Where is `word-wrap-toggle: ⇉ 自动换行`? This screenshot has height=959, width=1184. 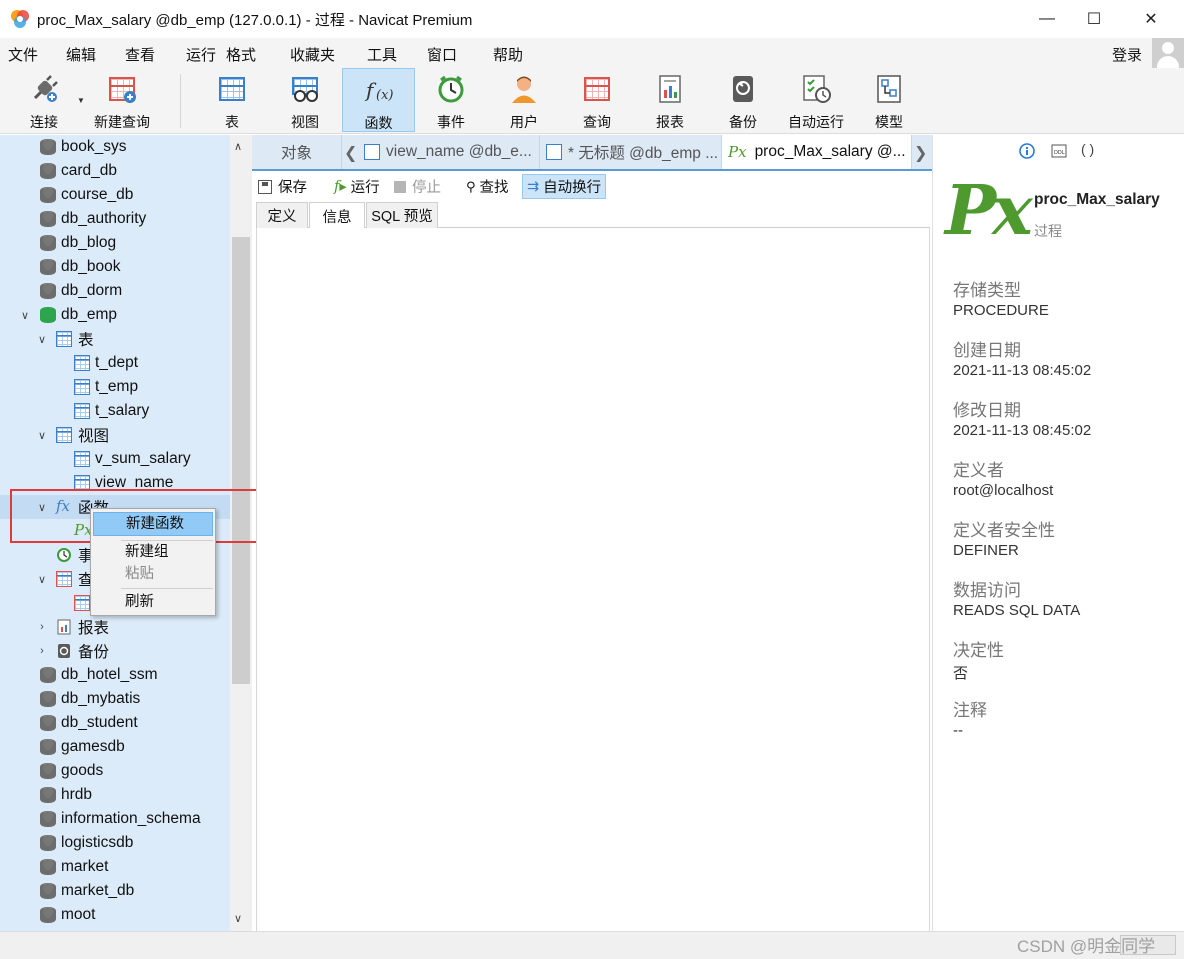
word-wrap-toggle: ⇉ 自动换行 is located at coordinates (564, 186).